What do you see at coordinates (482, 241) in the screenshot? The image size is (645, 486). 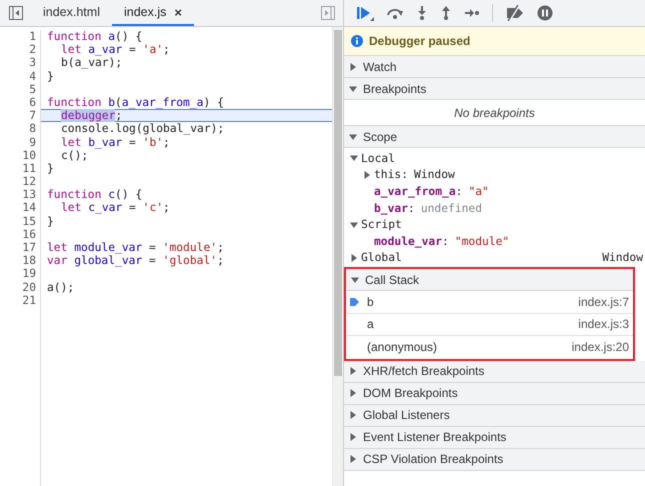 I see `property-value: "module"` at bounding box center [482, 241].